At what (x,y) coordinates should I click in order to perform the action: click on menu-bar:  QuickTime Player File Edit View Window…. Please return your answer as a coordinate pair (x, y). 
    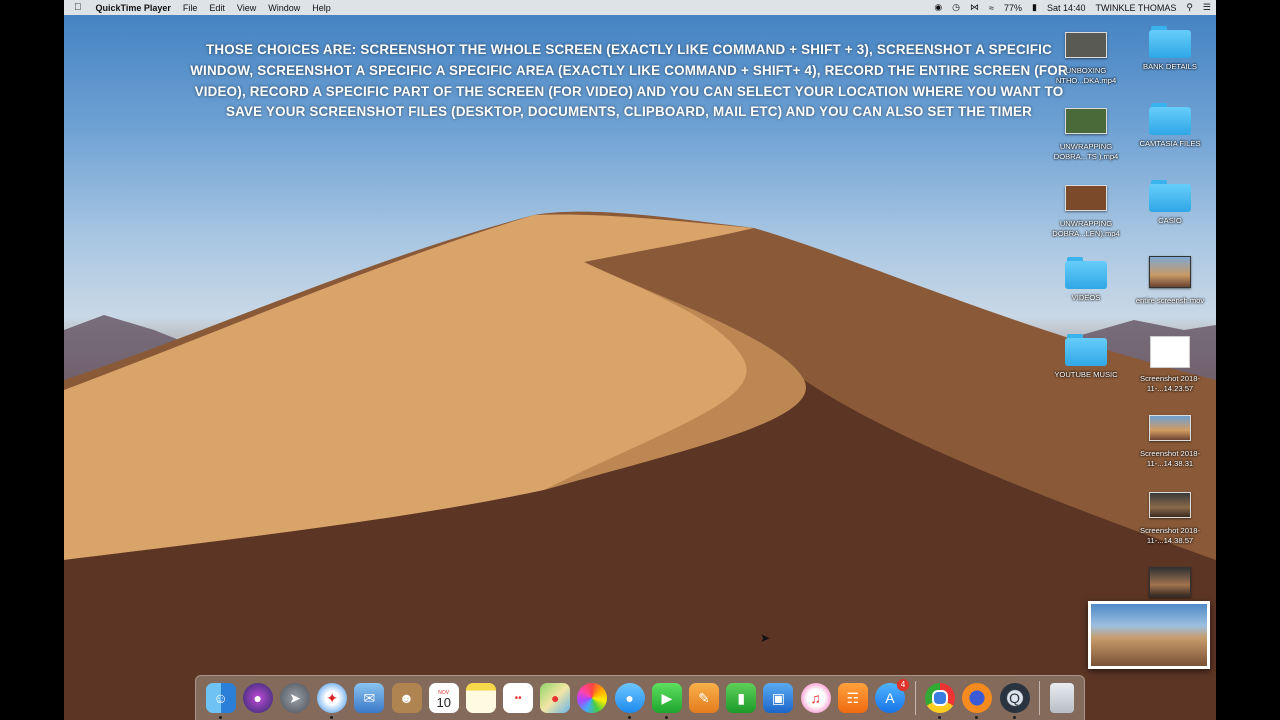
    Looking at the image, I should click on (640, 7).